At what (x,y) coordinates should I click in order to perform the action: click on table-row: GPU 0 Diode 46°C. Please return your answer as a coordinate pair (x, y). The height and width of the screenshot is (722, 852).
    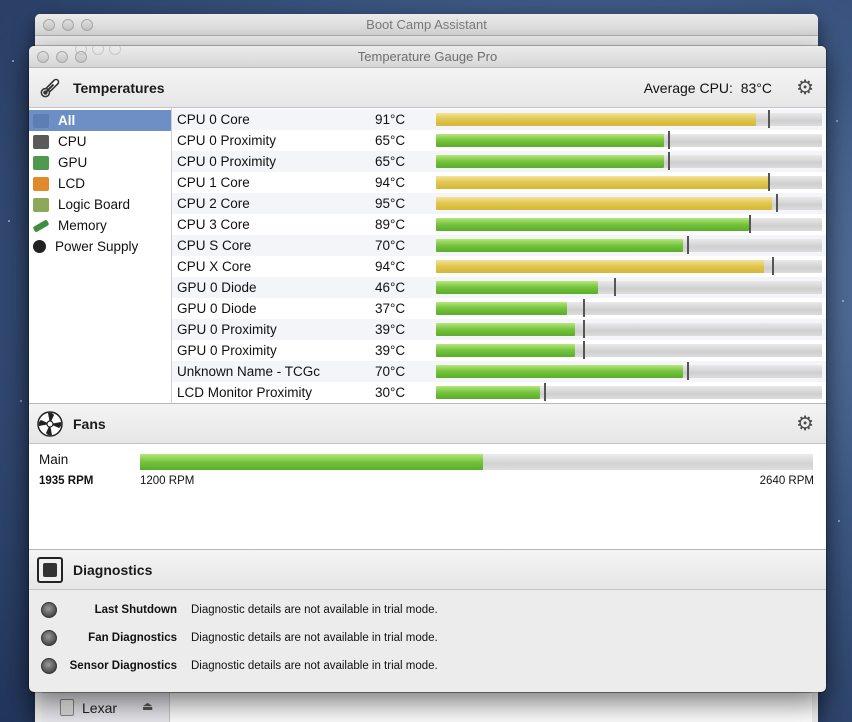
    Looking at the image, I should click on (499, 287).